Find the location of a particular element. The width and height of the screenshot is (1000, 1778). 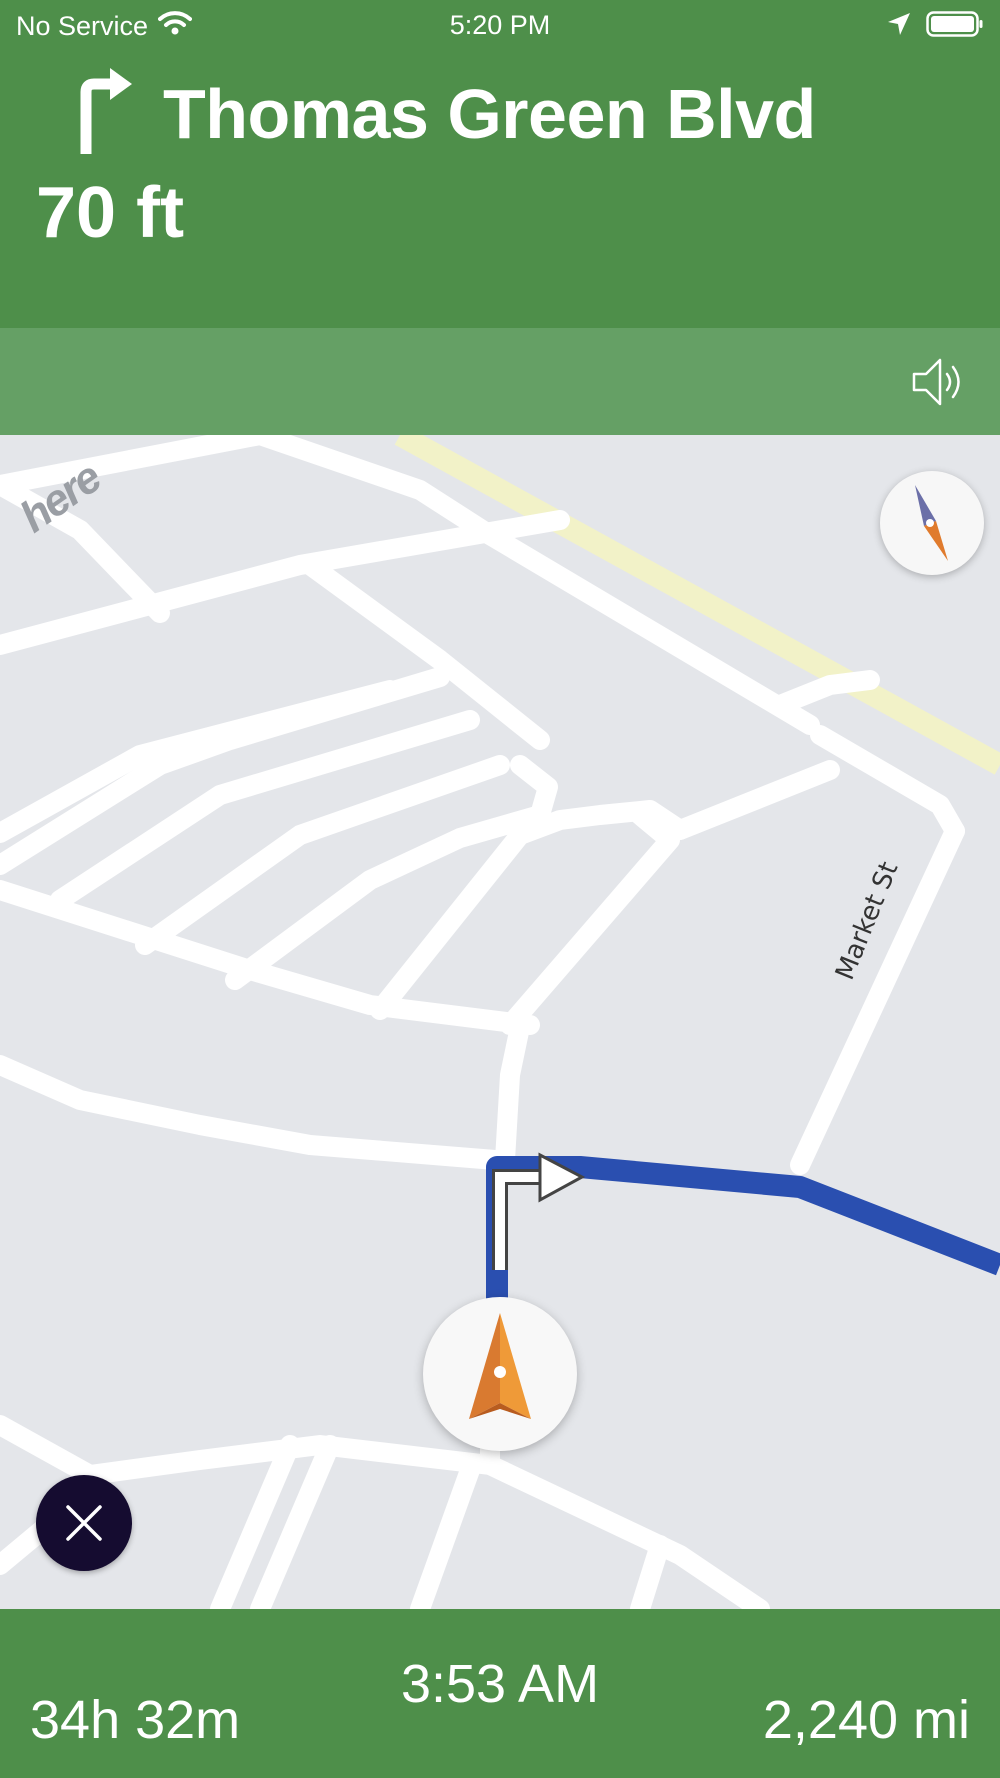

close-icon is located at coordinates (84, 1523).